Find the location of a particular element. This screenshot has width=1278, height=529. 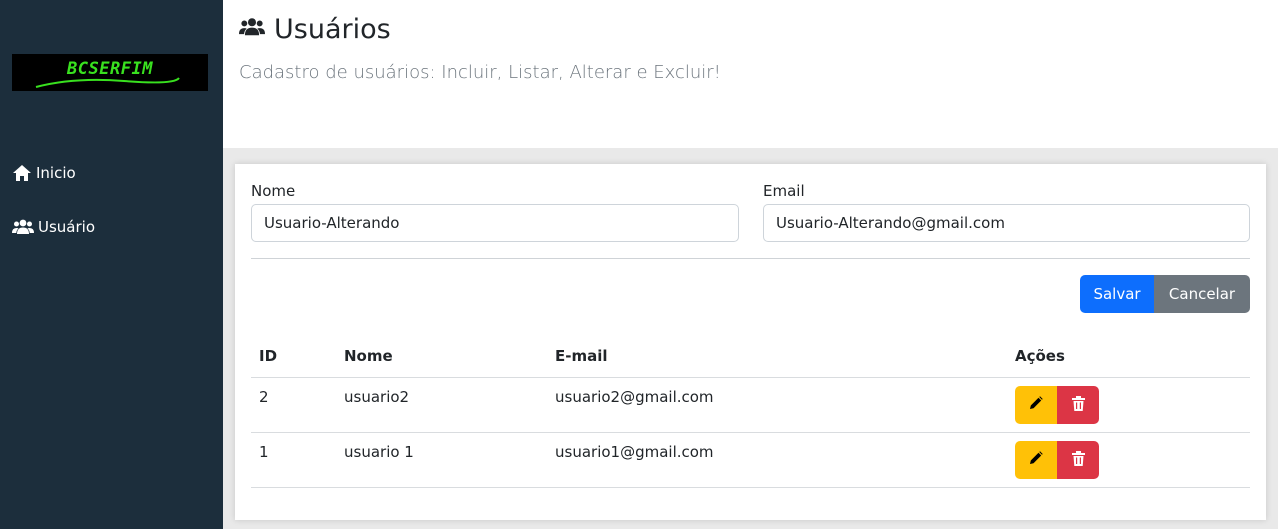

cell-id: 1 is located at coordinates (293, 460).